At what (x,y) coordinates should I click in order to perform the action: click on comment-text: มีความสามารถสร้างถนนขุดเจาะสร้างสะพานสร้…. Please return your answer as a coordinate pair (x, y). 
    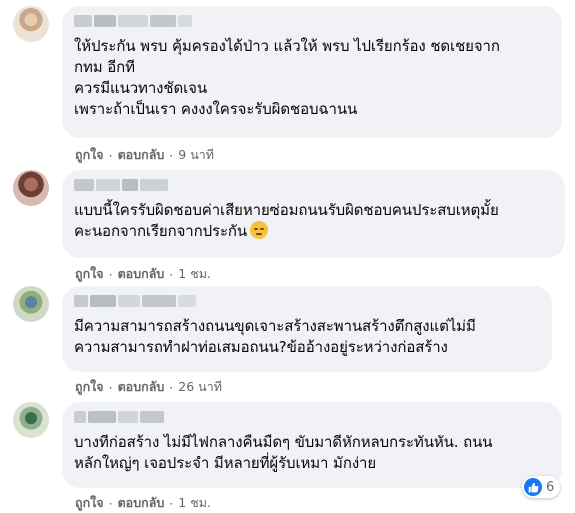
    Looking at the image, I should click on (275, 336).